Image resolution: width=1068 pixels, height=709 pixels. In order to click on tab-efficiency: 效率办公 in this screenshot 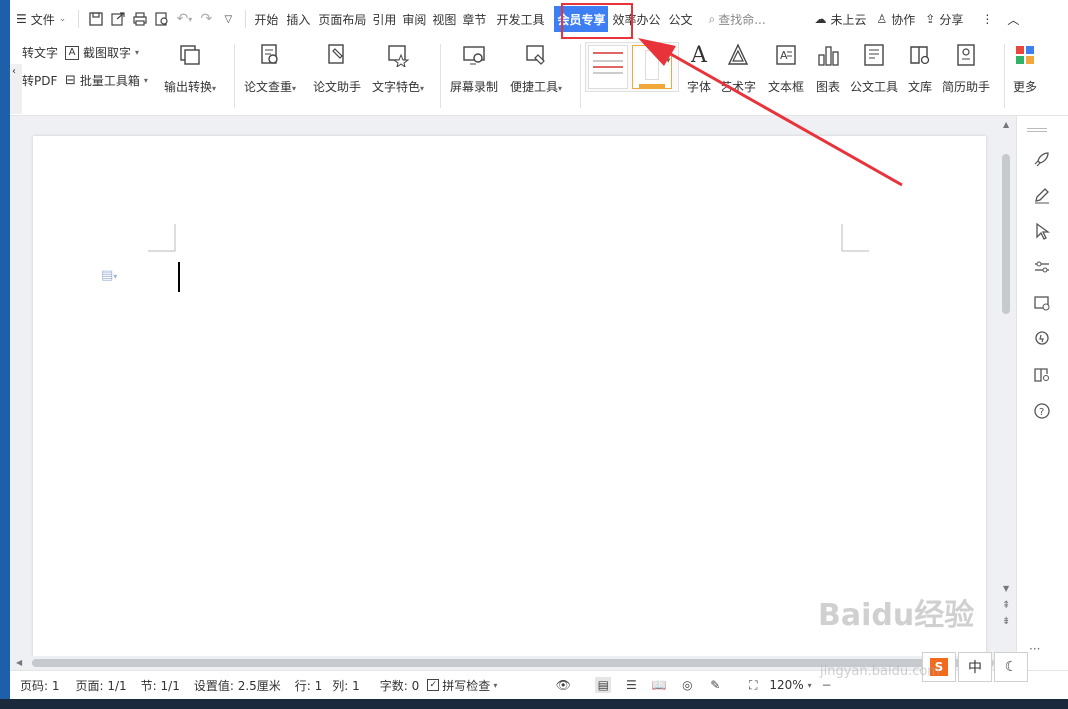, I will do `click(636, 19)`.